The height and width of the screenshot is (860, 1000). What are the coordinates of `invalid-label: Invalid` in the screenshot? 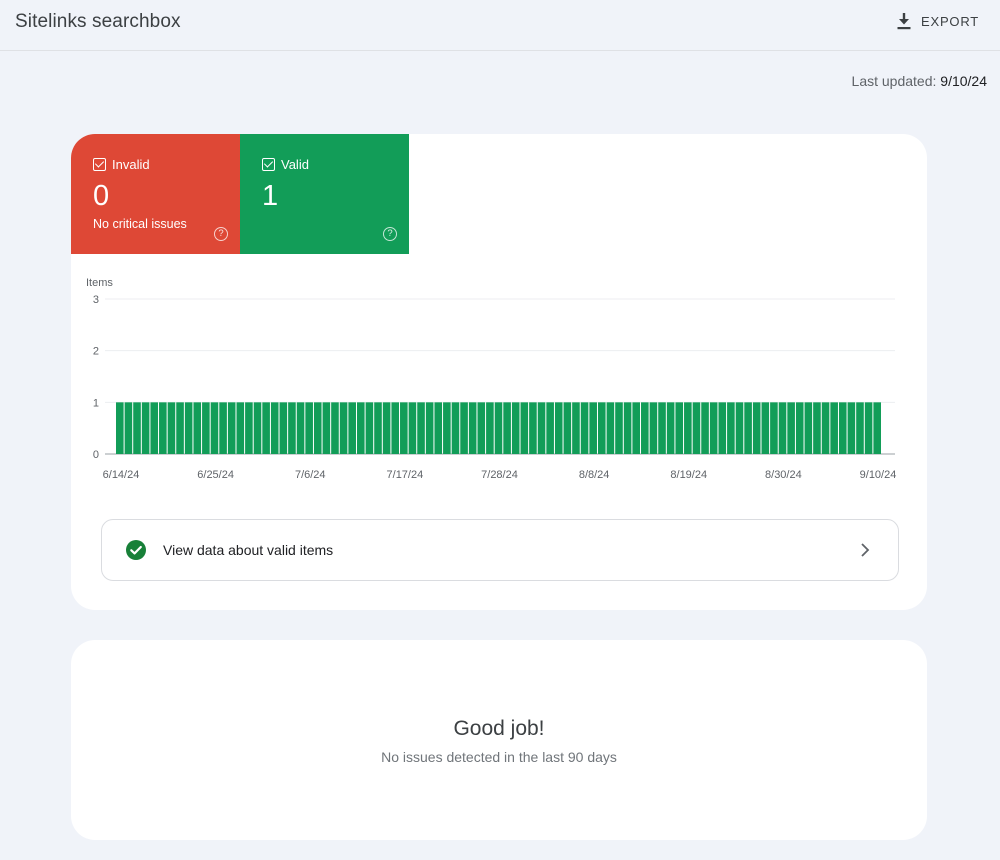 It's located at (131, 164).